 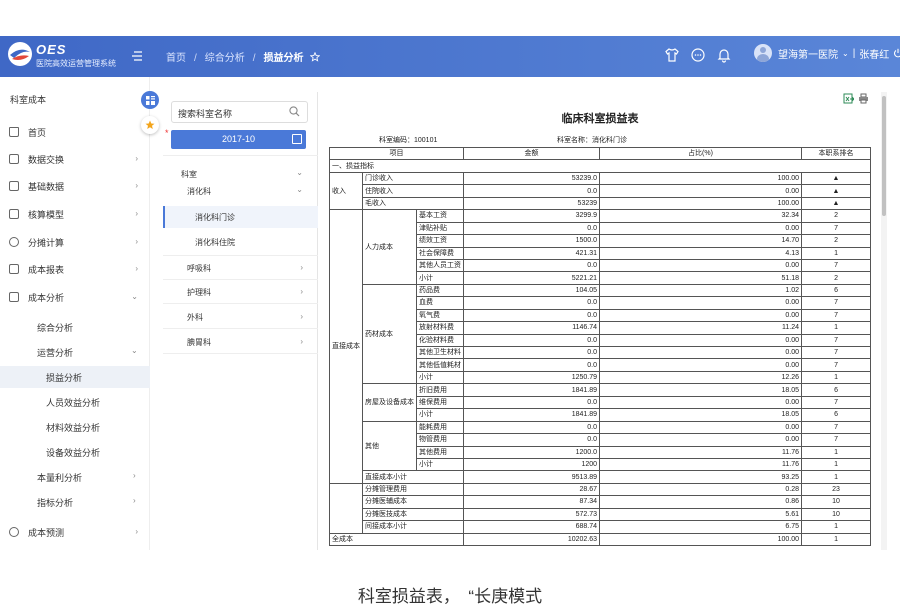 I want to click on row-amount: 53239.0, so click(x=532, y=178).